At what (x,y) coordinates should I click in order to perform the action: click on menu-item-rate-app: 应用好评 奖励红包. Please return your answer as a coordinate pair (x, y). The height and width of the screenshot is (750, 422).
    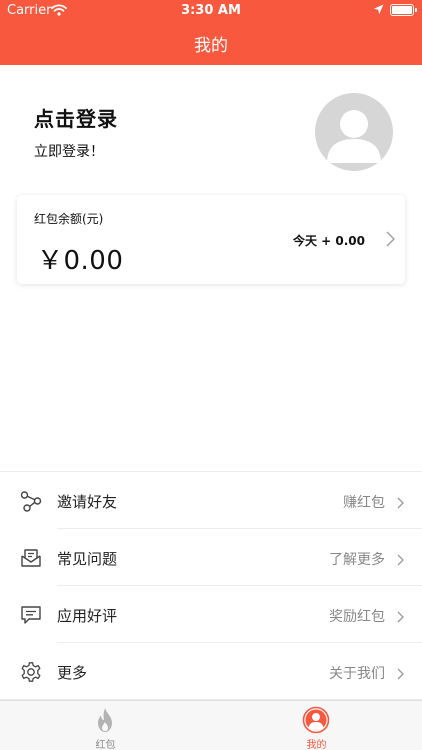
    Looking at the image, I should click on (211, 614).